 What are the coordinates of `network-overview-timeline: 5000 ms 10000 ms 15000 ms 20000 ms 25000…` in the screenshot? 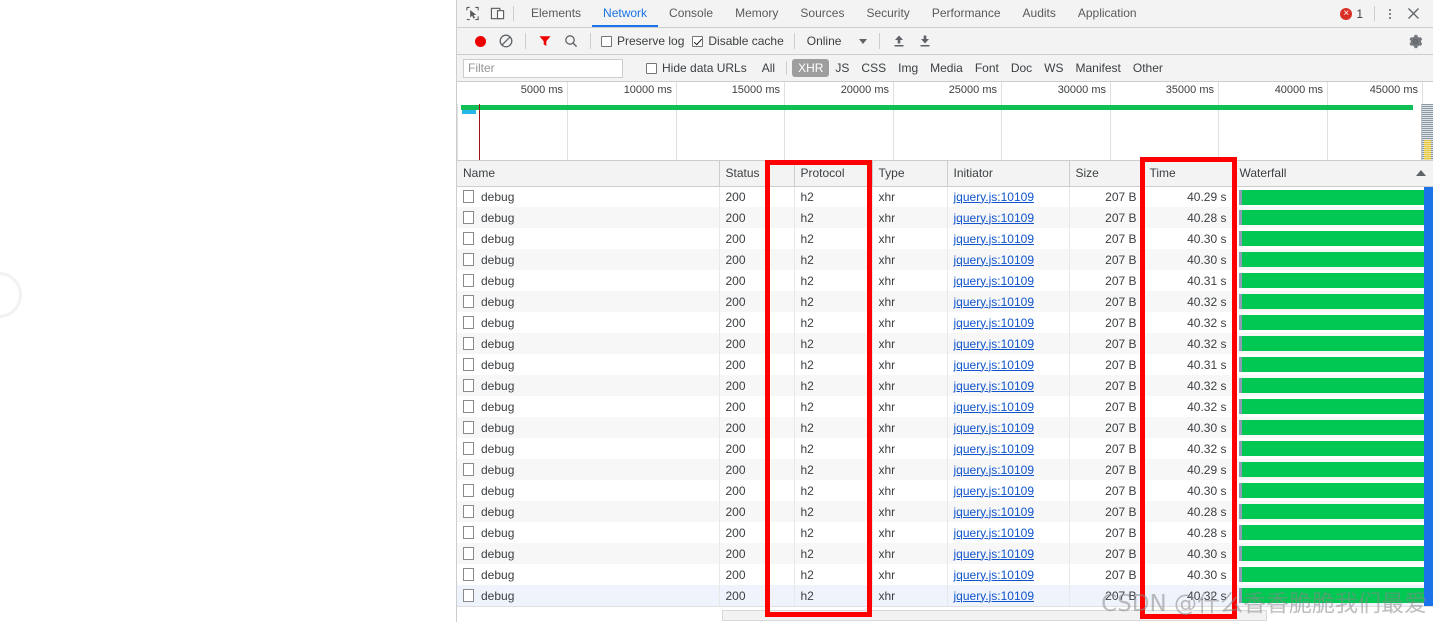 It's located at (945, 121).